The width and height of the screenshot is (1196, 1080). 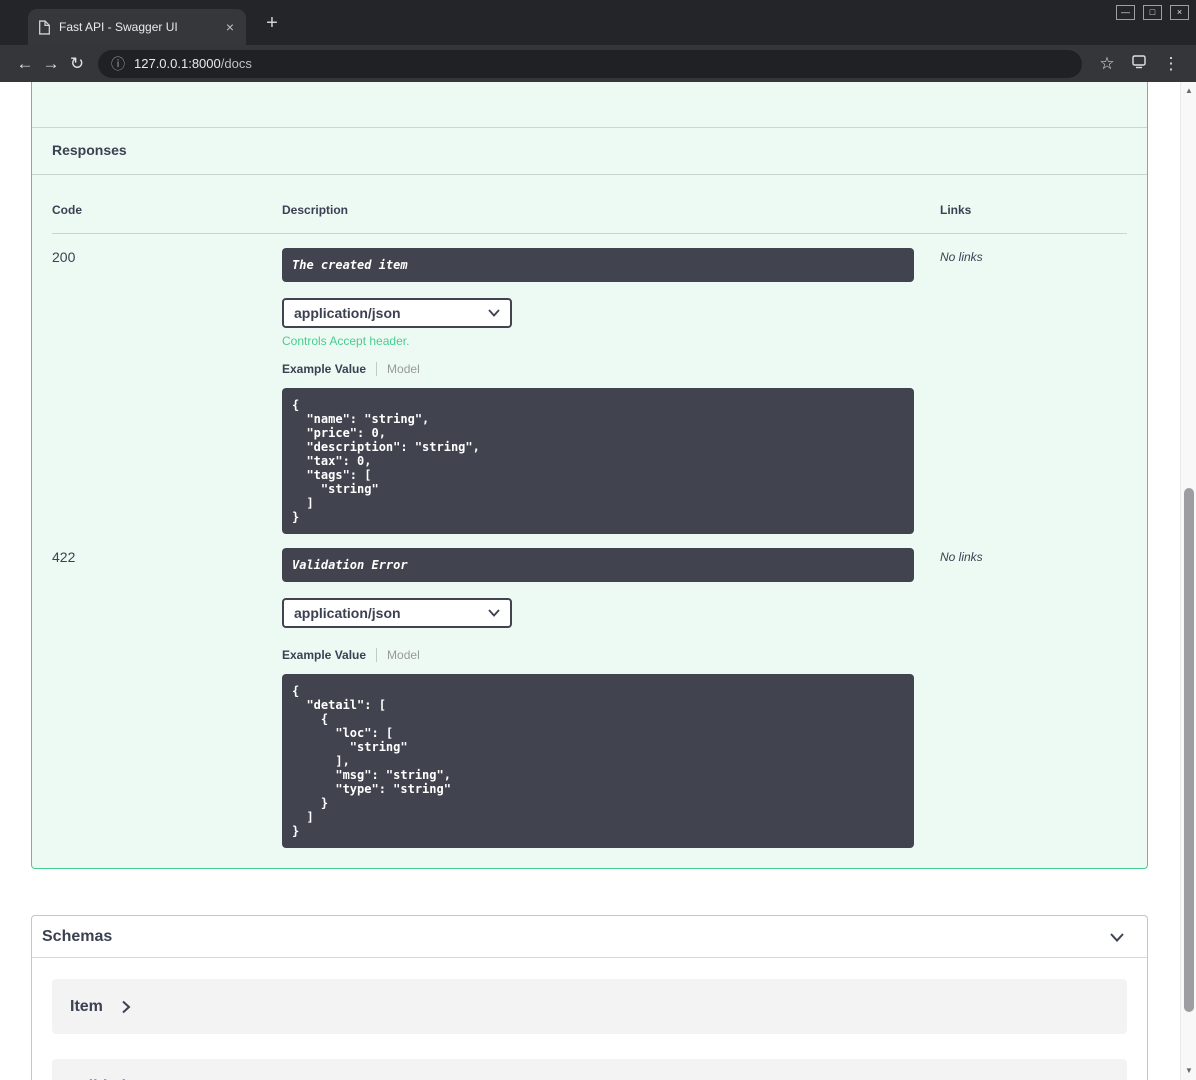 I want to click on opblock-spacer, so click(x=589, y=104).